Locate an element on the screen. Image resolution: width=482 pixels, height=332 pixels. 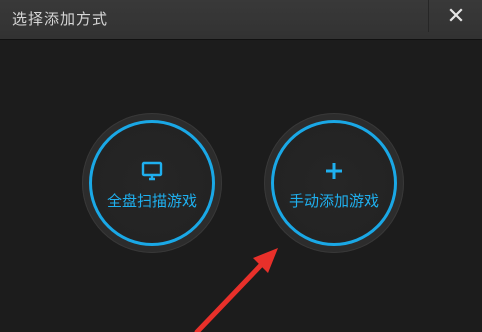
close-button is located at coordinates (455, 16).